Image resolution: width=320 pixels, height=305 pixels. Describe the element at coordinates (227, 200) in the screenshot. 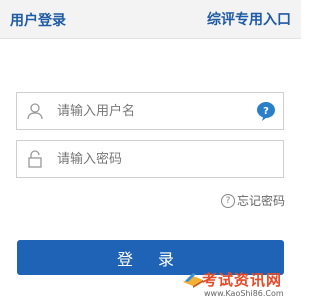

I see `question-circle-icon: ?` at that location.